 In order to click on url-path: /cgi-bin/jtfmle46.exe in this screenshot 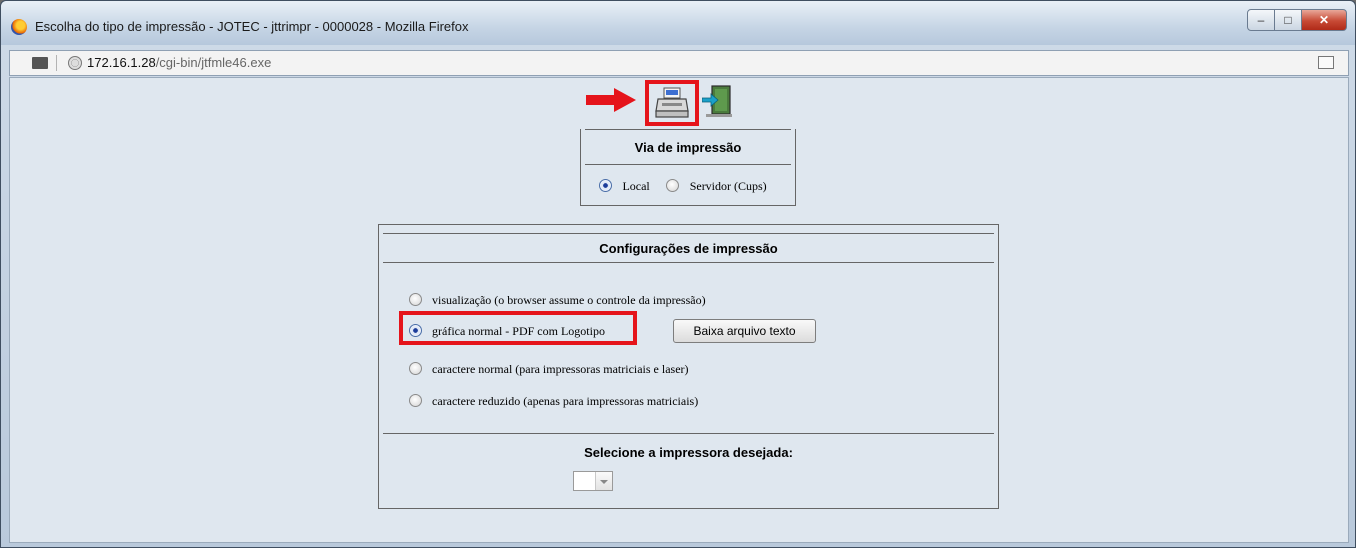, I will do `click(213, 62)`.